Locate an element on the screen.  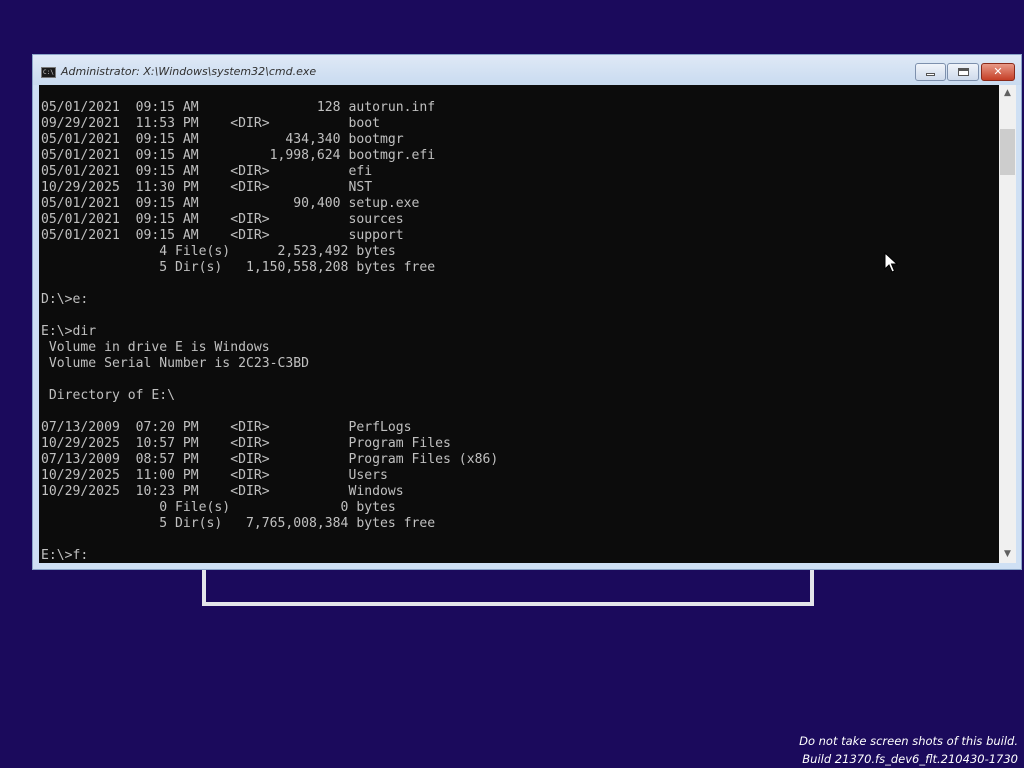
scroll-down-arrow-icon: ▼ is located at coordinates (1007, 554).